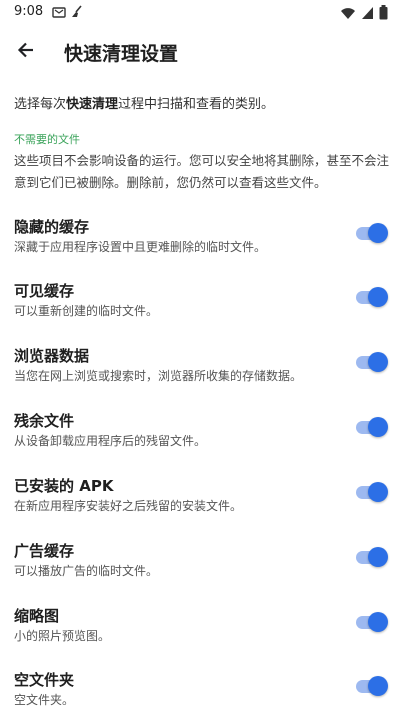  I want to click on intro-text-post: 过程中扫描和查看的类别。, so click(196, 104).